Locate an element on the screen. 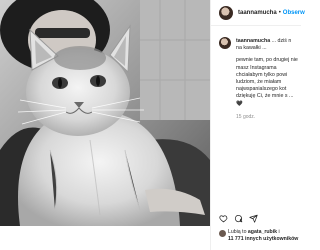 This screenshot has width=320, height=250. likes-count-link: 11 771 innych użytkowników is located at coordinates (263, 239).